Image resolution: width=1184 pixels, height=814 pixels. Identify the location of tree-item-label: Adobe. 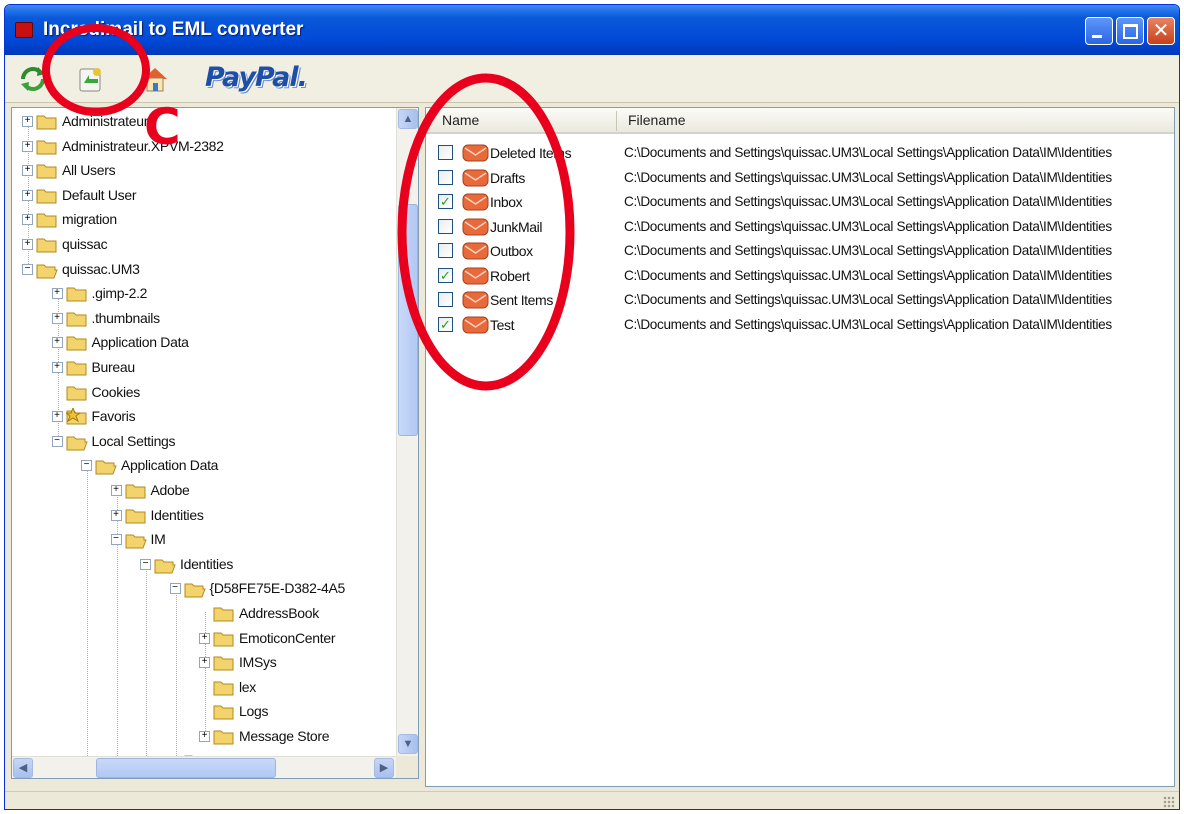
(170, 490).